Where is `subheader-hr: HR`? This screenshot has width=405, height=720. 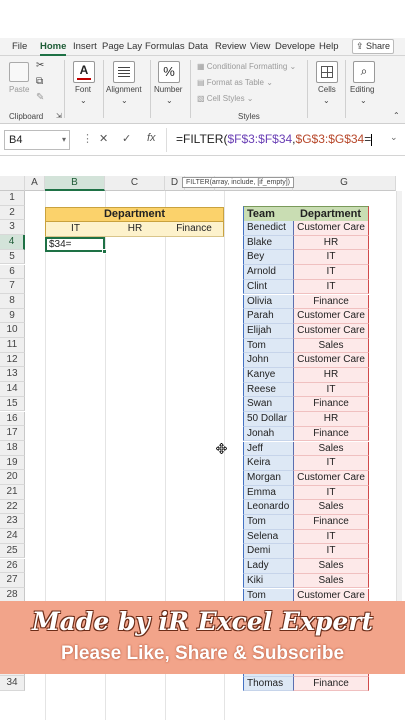
subheader-hr: HR is located at coordinates (135, 229).